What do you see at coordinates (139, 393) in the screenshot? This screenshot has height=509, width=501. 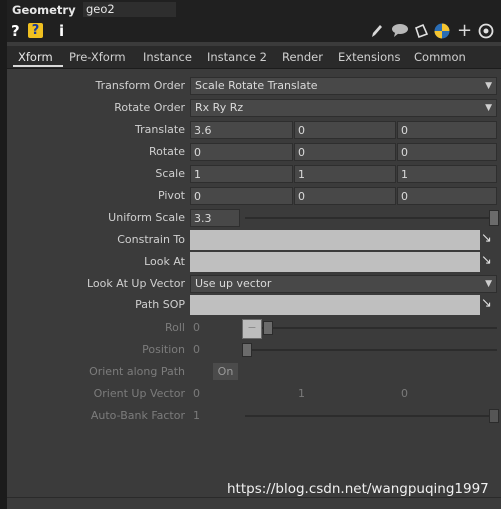 I see `param-label: Orient Up Vector` at bounding box center [139, 393].